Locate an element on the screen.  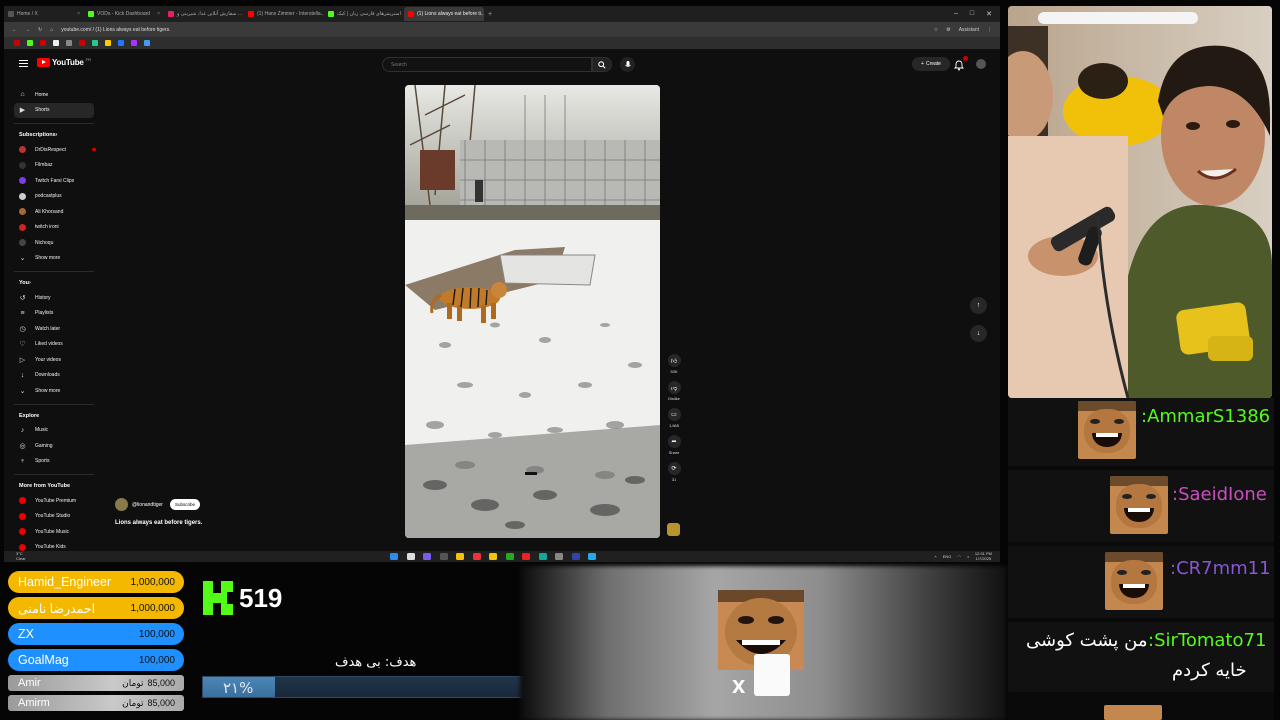
sidebar-item: ♆ Sports is located at coordinates (59, 462).